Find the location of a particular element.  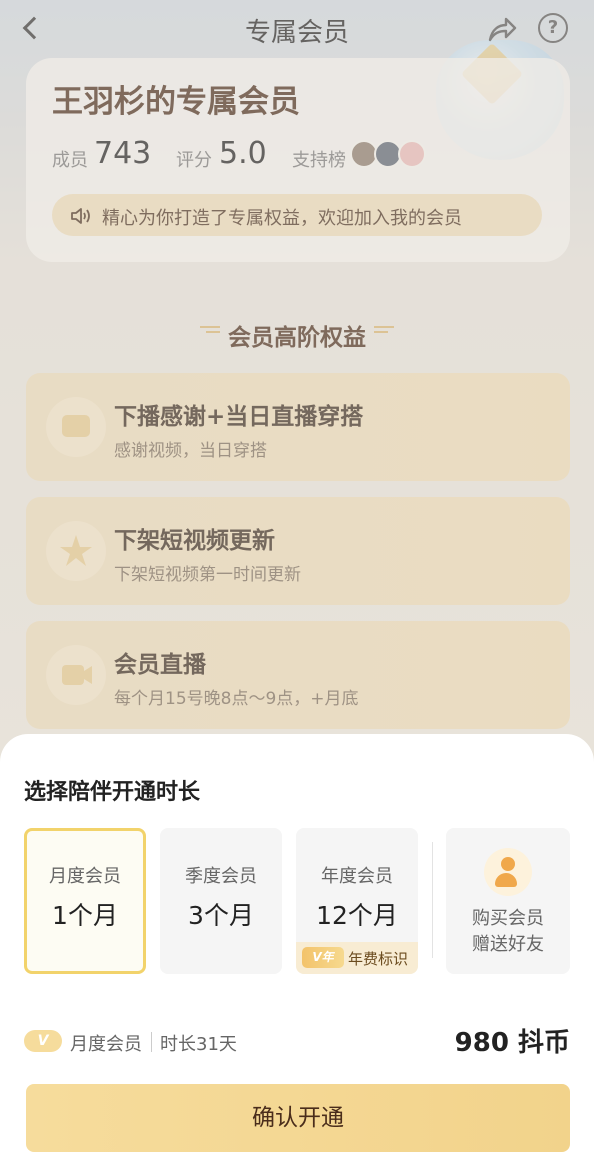

summary-plan: 月度会员 is located at coordinates (106, 1044).